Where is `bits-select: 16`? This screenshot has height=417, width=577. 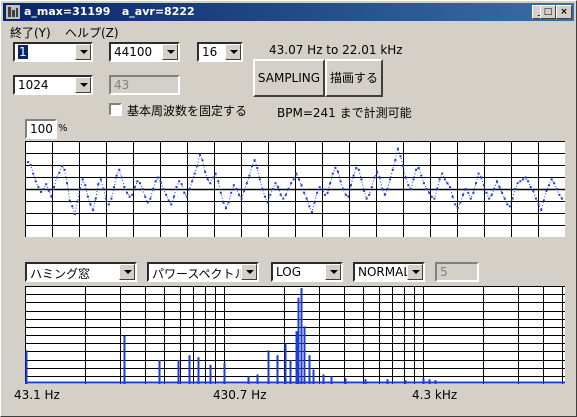
bits-select: 16 is located at coordinates (220, 52).